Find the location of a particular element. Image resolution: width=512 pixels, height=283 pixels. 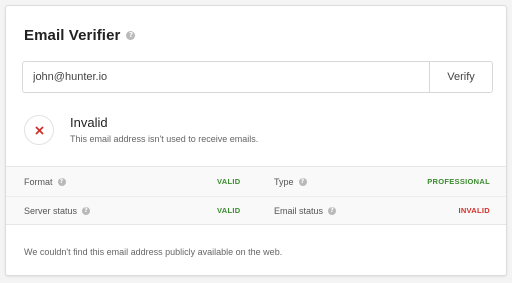

format-label: Format is located at coordinates (38, 181).